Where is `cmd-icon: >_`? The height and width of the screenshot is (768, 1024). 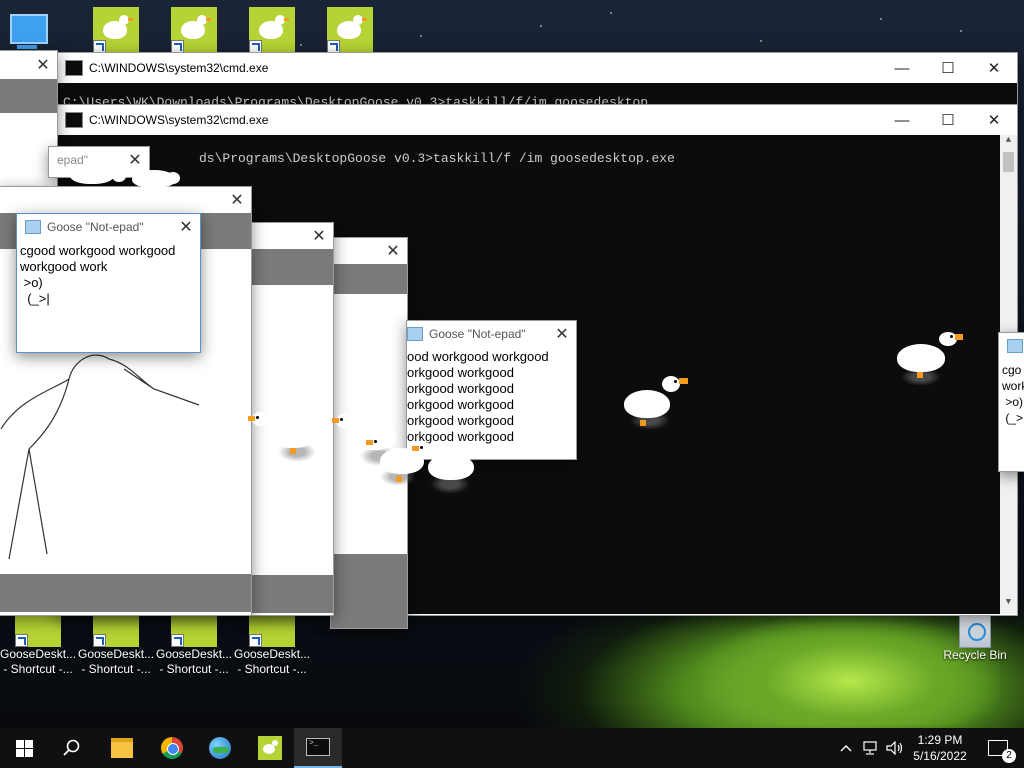 cmd-icon: >_ is located at coordinates (318, 747).